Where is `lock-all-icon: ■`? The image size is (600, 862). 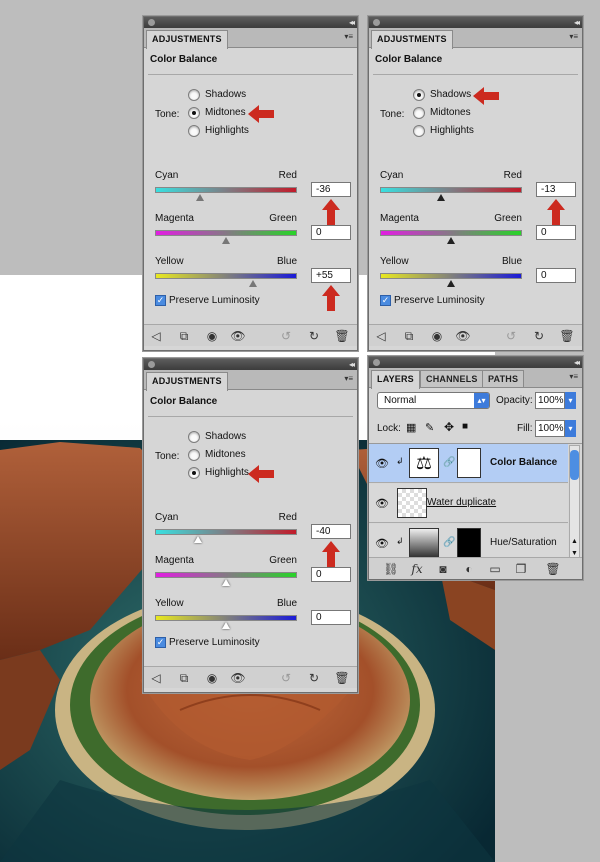
lock-all-icon: ■ is located at coordinates (465, 426).